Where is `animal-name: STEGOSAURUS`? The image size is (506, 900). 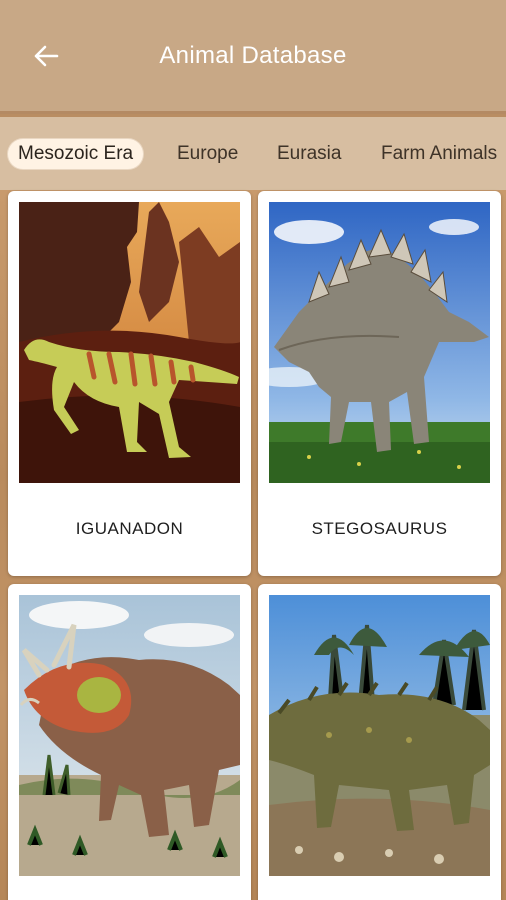
animal-name: STEGOSAURUS is located at coordinates (379, 528).